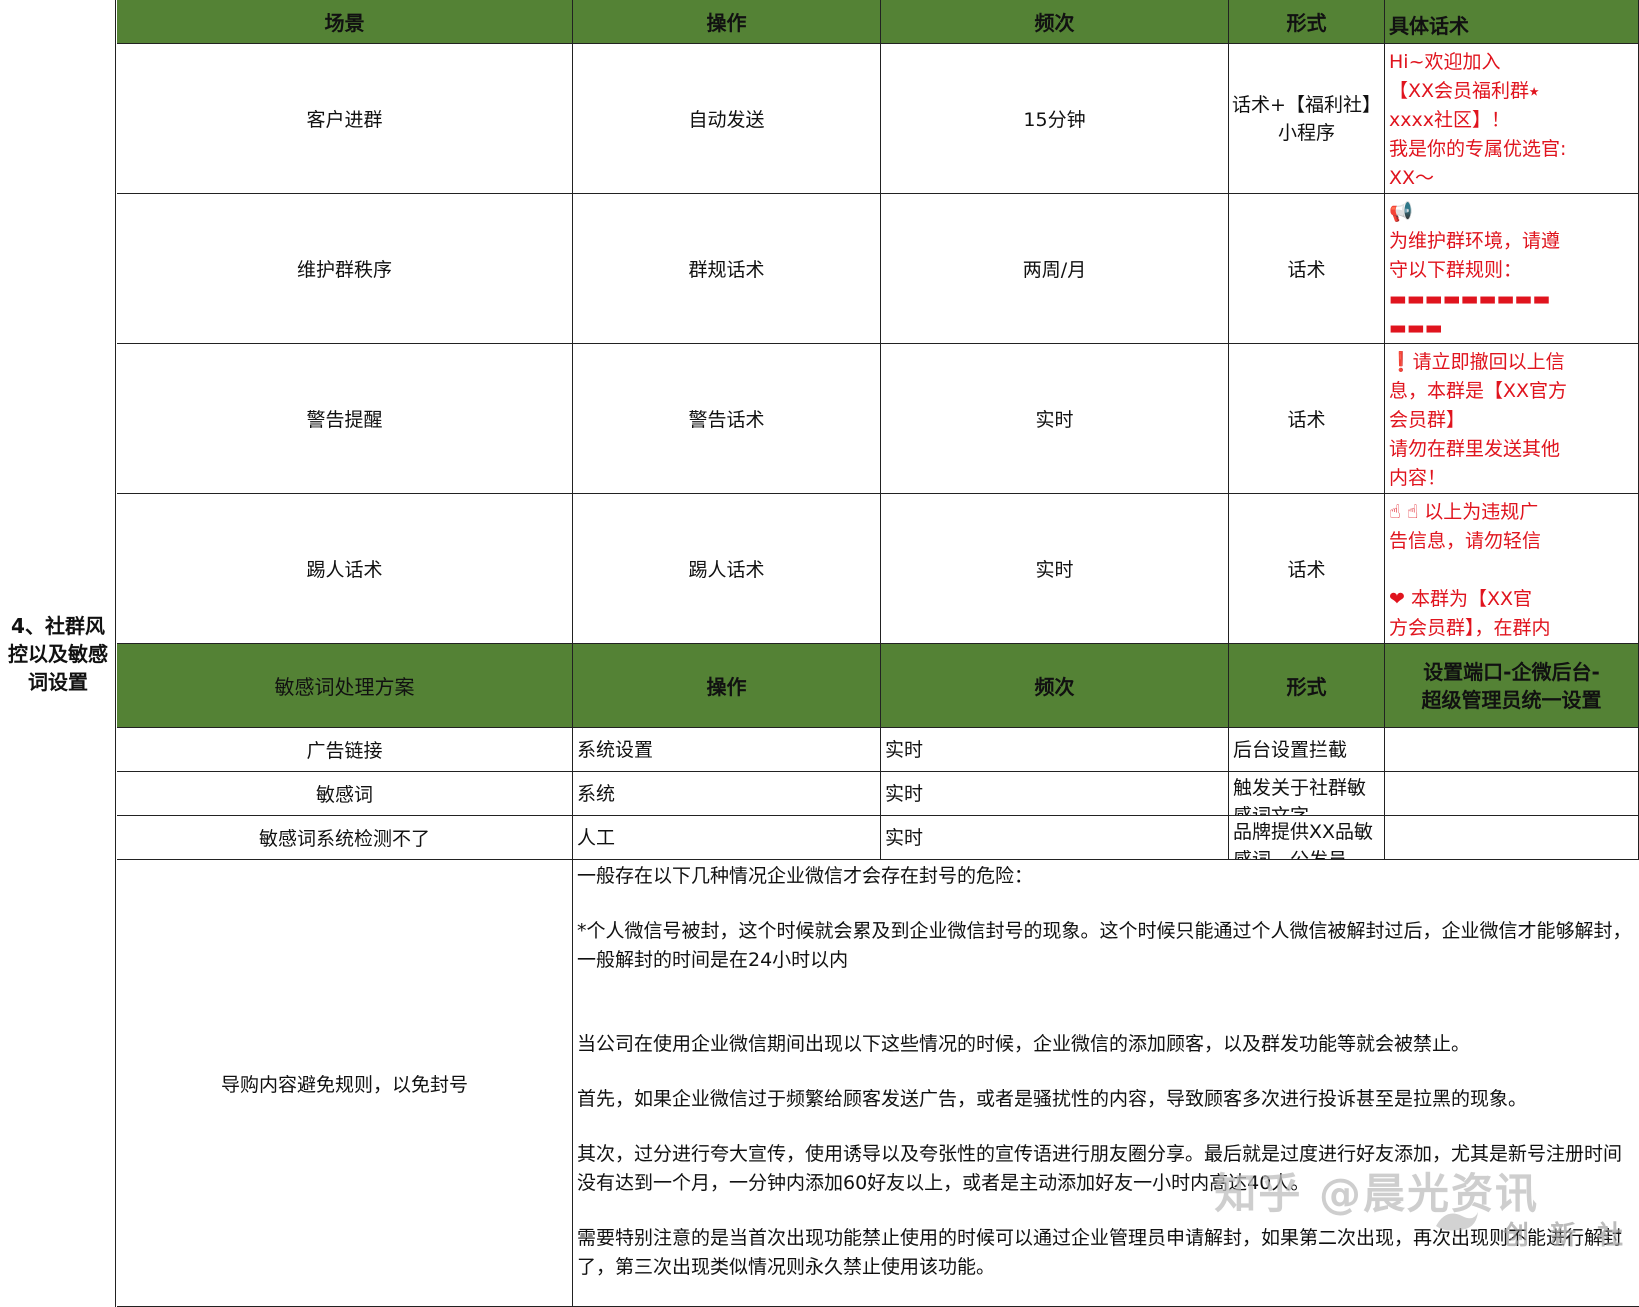 The width and height of the screenshot is (1639, 1307). Describe the element at coordinates (727, 419) in the screenshot. I see `table-cell: 警告话术` at that location.